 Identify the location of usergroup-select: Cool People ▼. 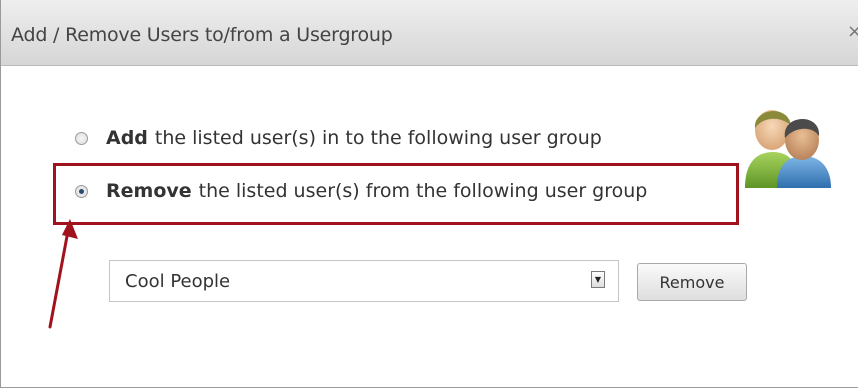
(364, 281).